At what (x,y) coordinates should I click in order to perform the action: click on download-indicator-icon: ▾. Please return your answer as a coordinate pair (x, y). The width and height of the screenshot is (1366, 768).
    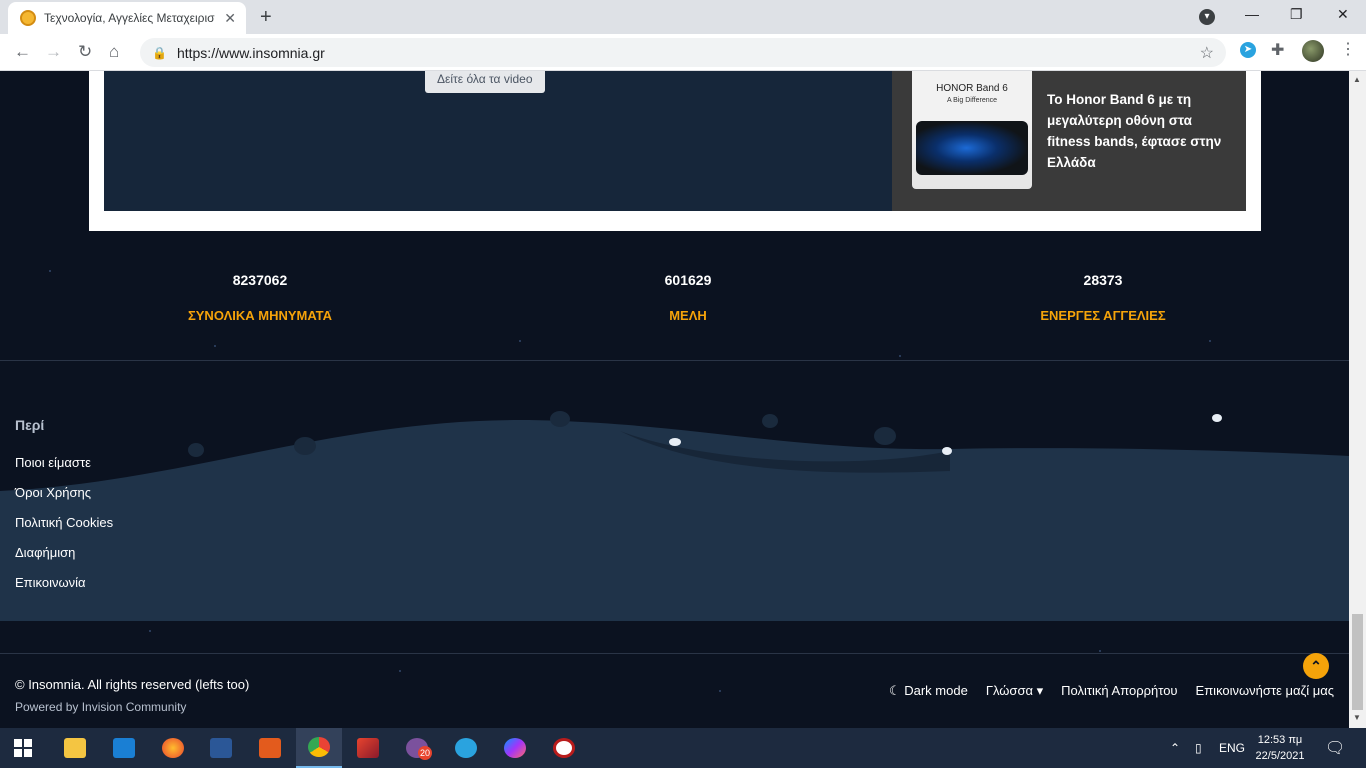
    Looking at the image, I should click on (1207, 17).